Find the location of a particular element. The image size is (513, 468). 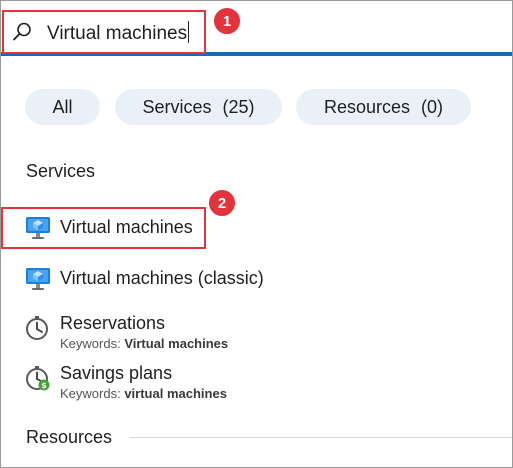

step-badge-1: 1 is located at coordinates (227, 21).